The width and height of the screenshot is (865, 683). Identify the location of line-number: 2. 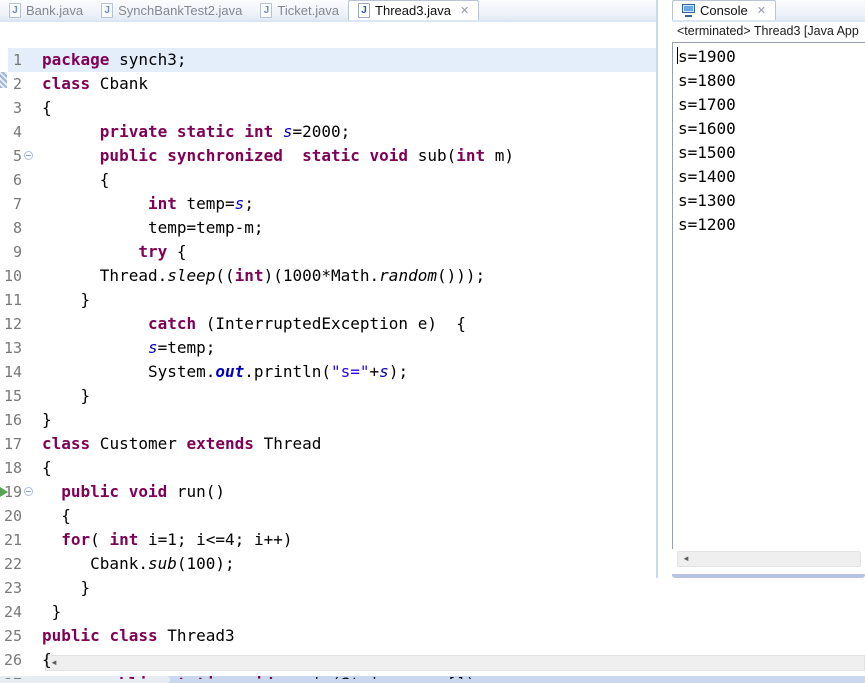
(17, 84).